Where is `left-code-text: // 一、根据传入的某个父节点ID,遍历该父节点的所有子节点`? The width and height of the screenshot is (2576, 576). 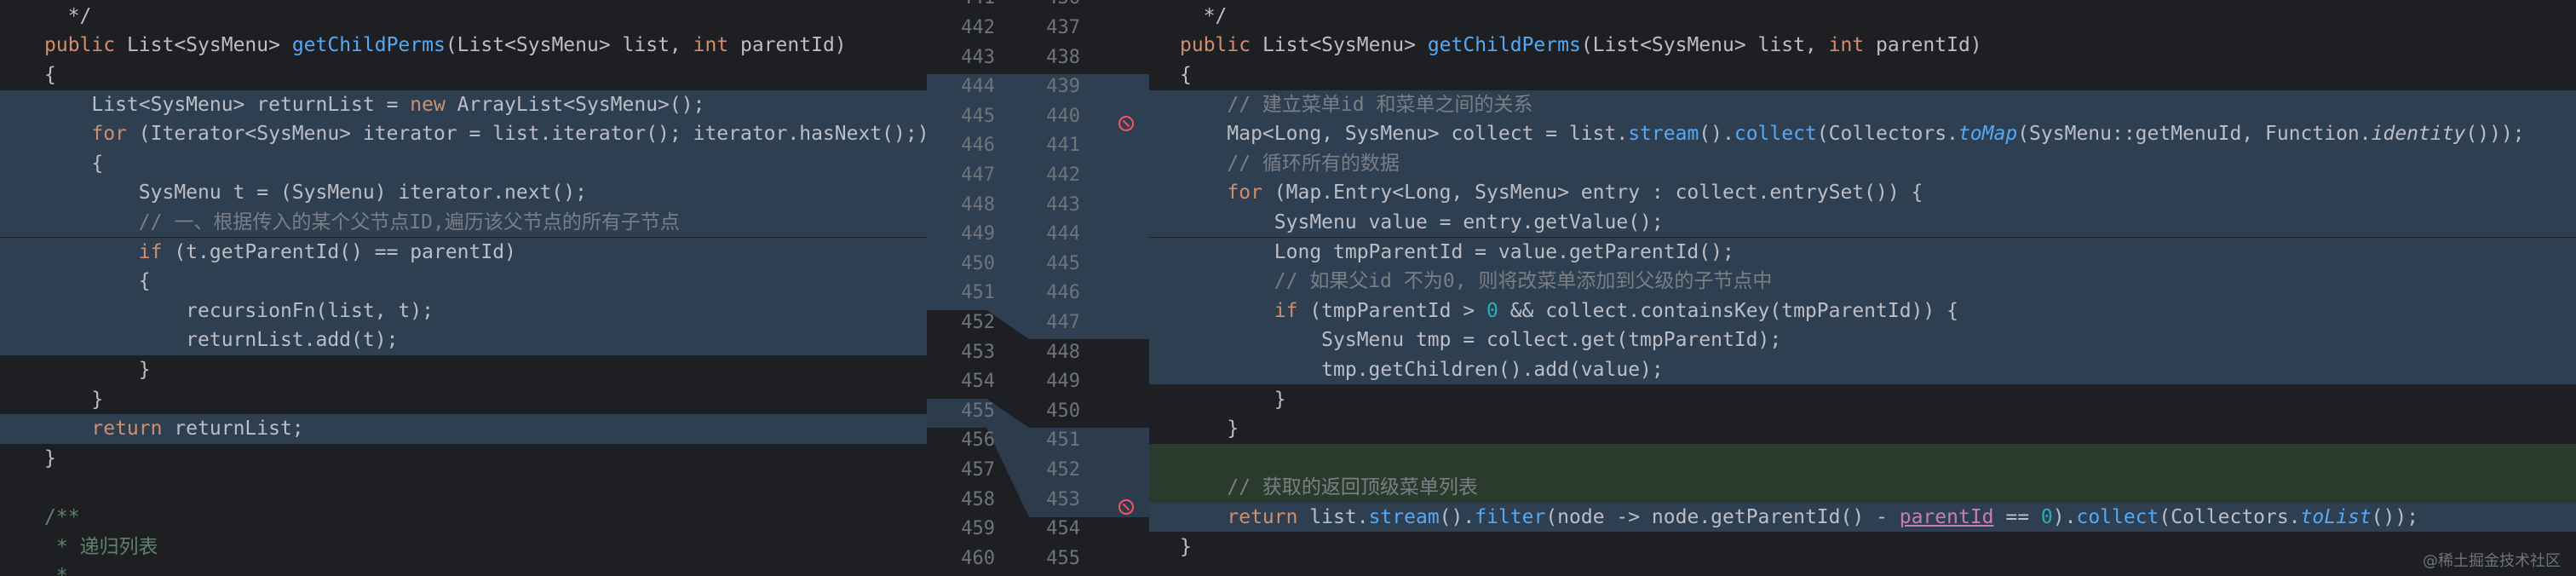
left-code-text: // 一、根据传入的某个父节点ID,遍历该父节点的所有子节点 is located at coordinates (362, 223).